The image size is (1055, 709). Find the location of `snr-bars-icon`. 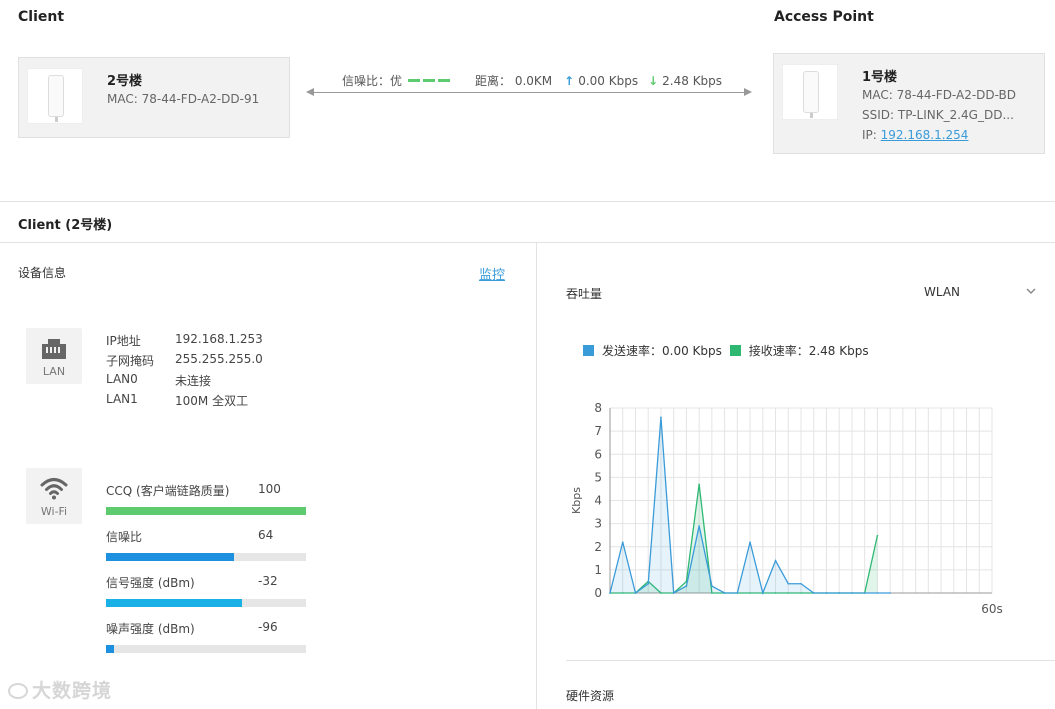

snr-bars-icon is located at coordinates (430, 80).